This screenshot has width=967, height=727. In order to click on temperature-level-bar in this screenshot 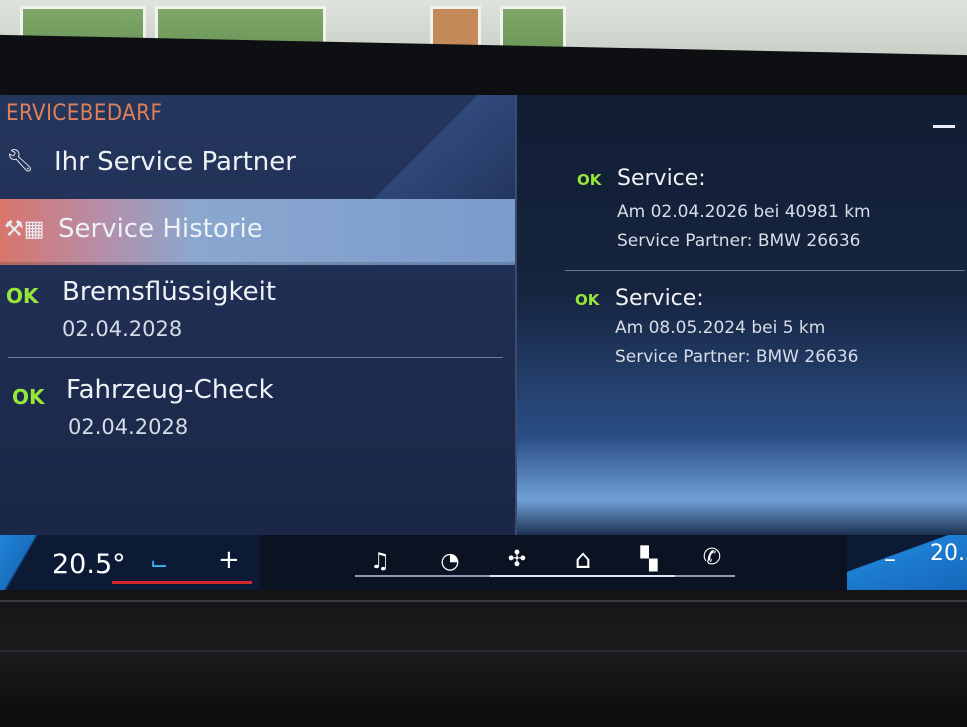, I will do `click(182, 582)`.